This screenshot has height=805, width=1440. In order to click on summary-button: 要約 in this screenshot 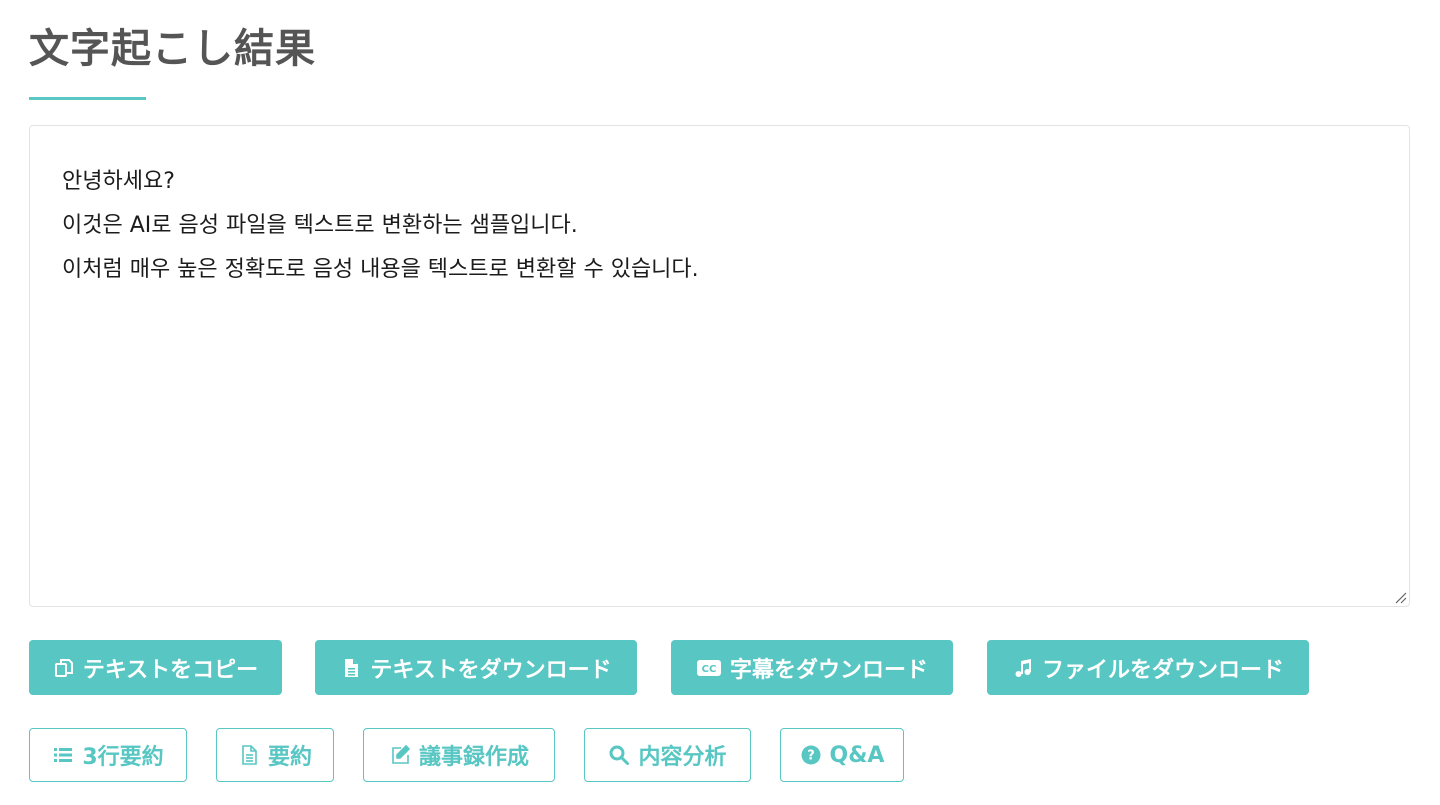, I will do `click(275, 755)`.